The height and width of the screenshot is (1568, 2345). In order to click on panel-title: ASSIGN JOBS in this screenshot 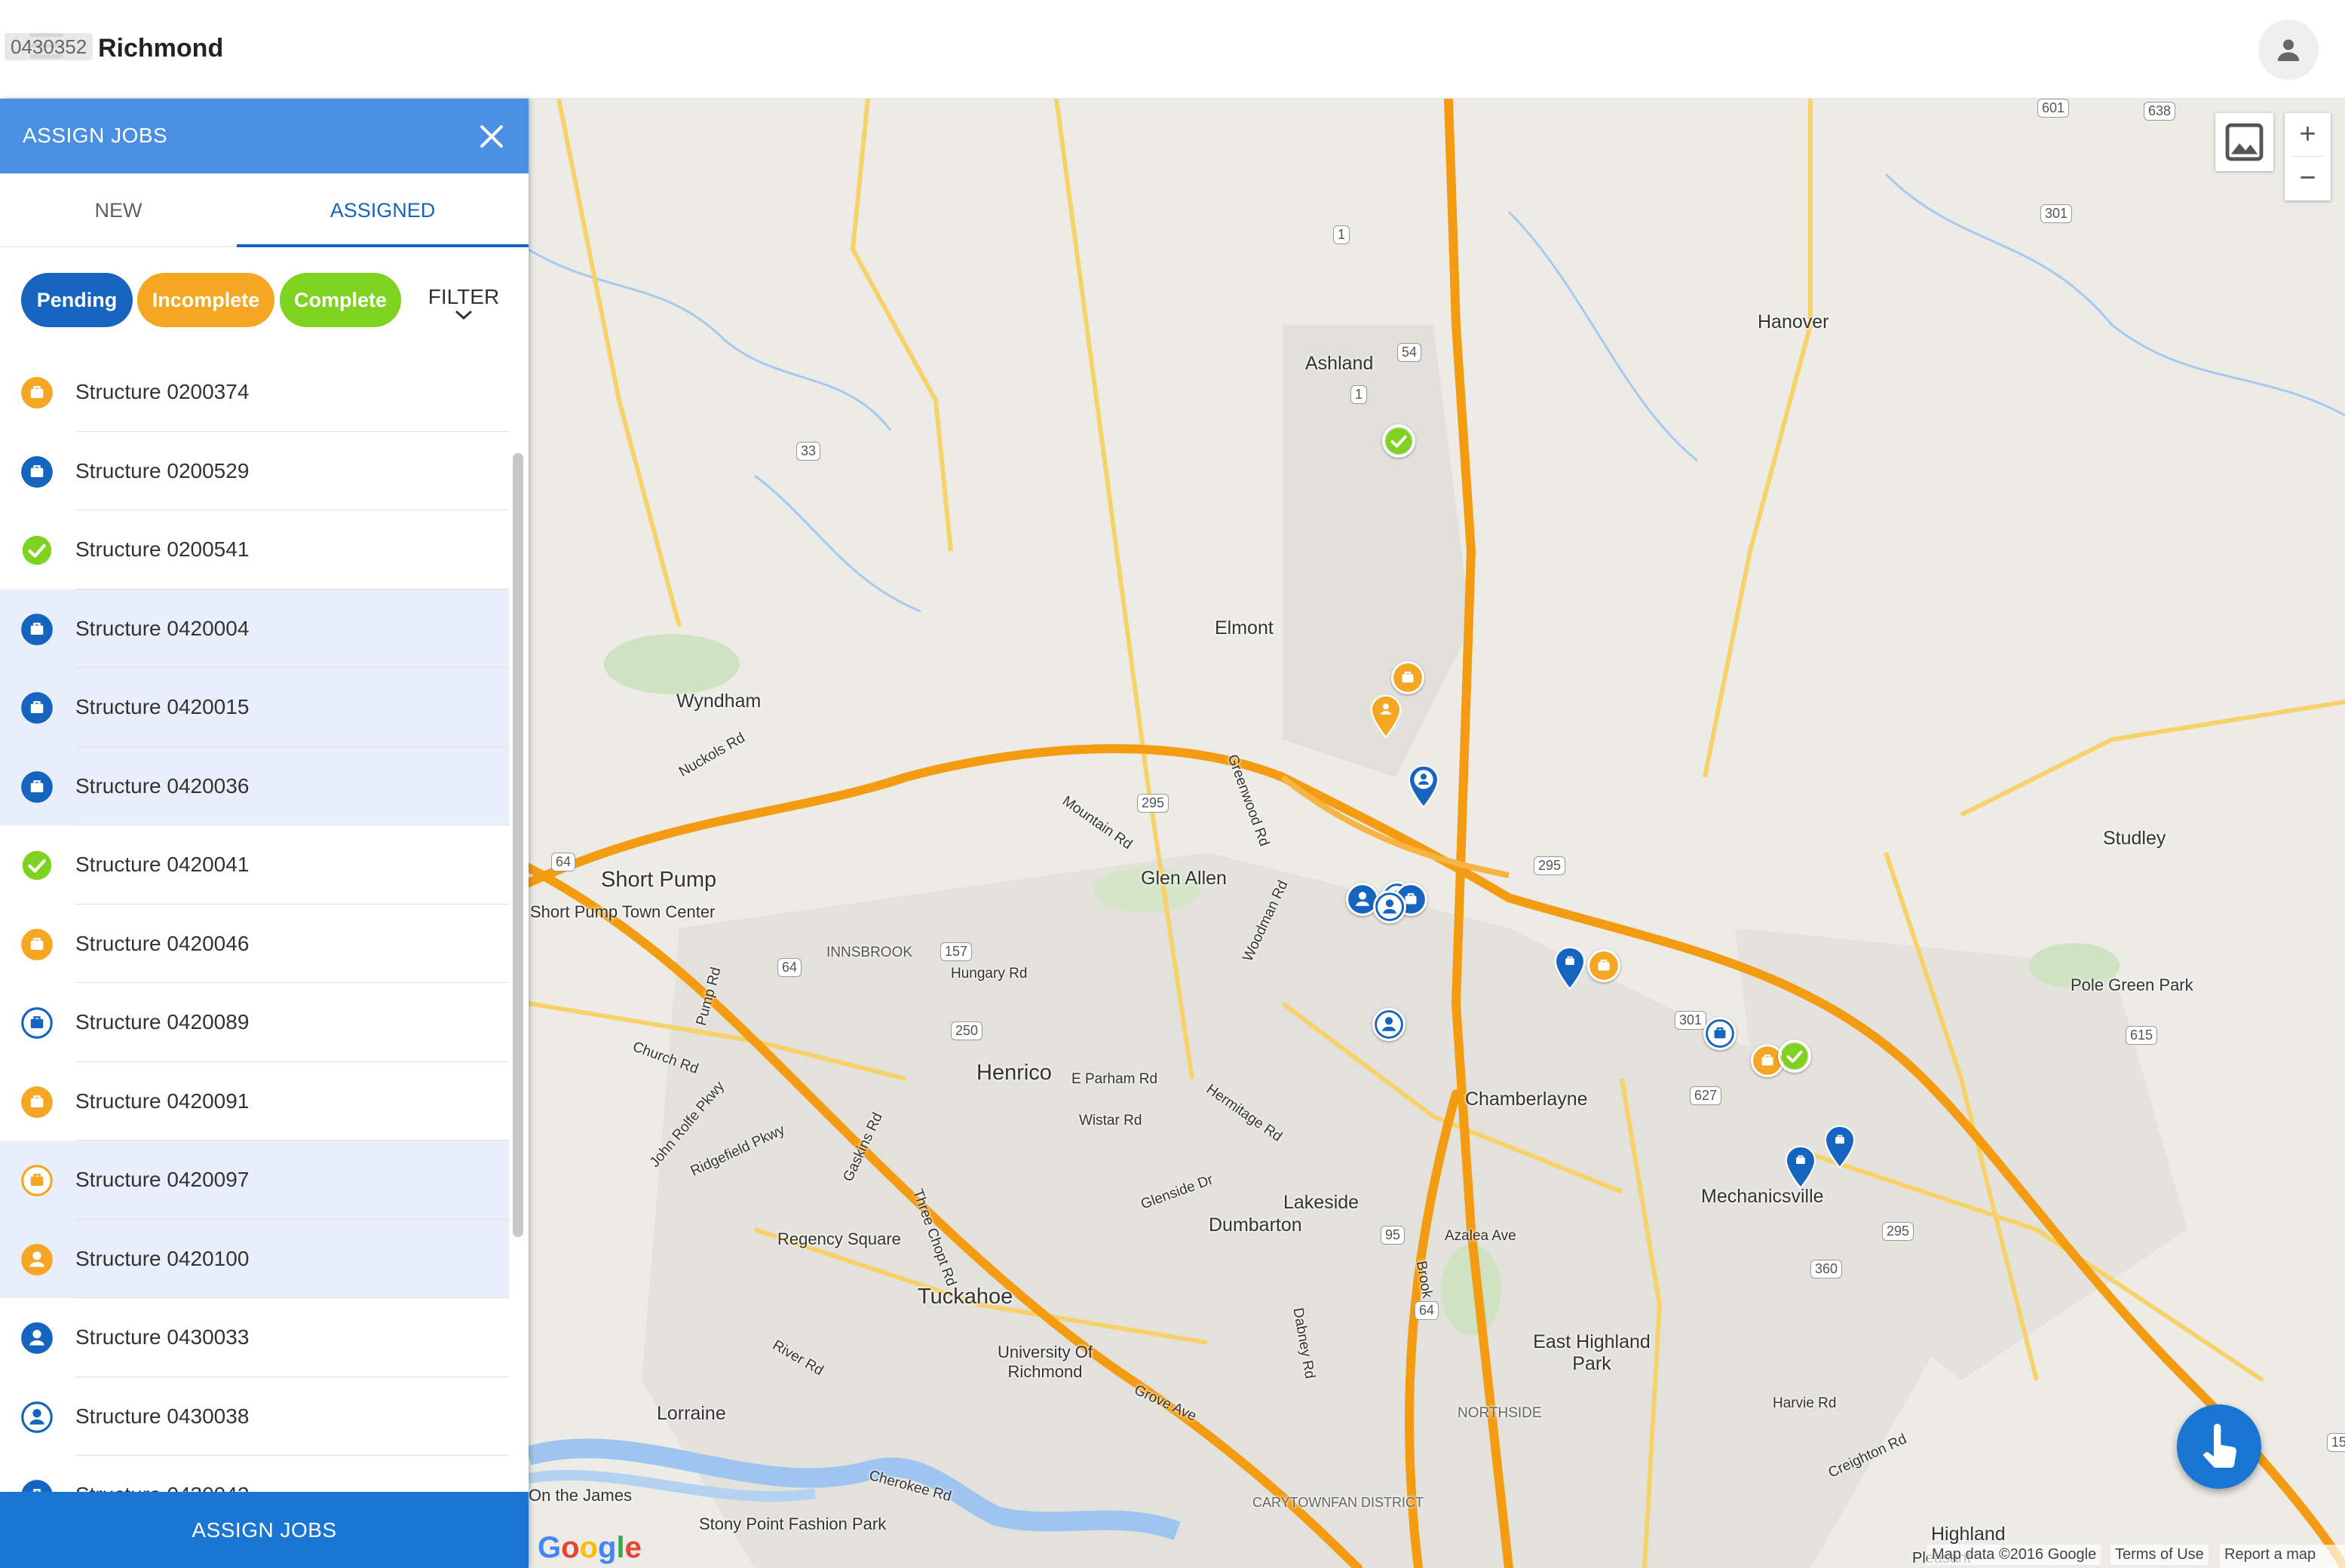, I will do `click(95, 135)`.